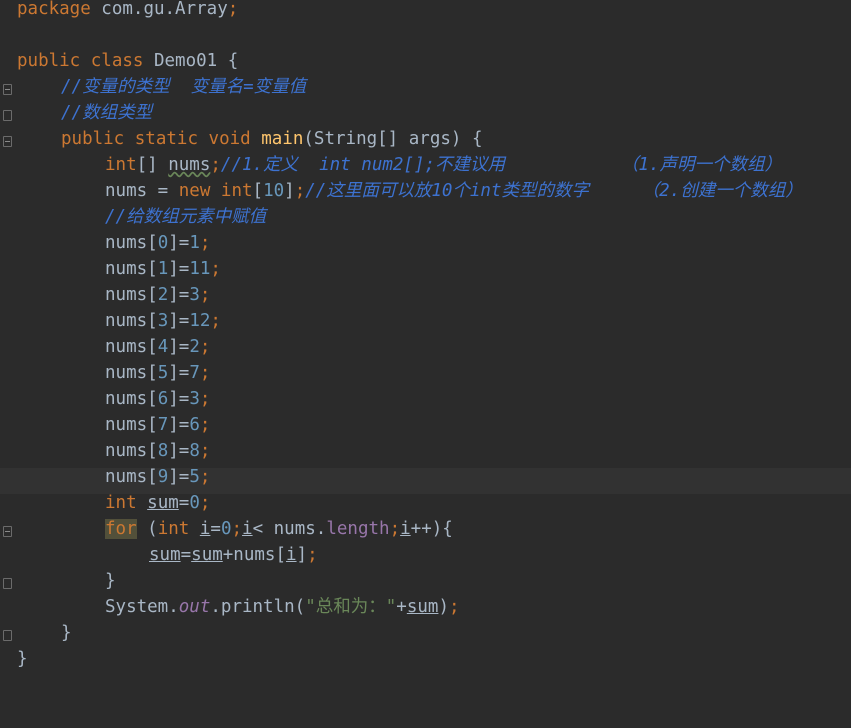 Image resolution: width=851 pixels, height=728 pixels. I want to click on array-index: 6, so click(163, 399).